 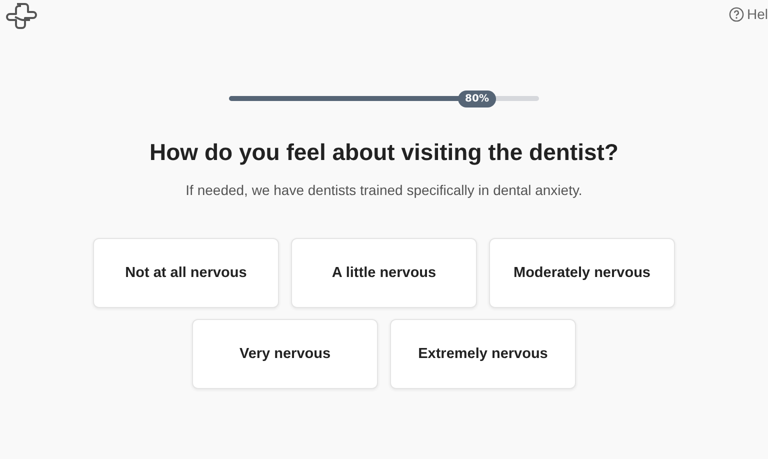 What do you see at coordinates (384, 152) in the screenshot?
I see `question-title: How do you feel about visiting the dentist?` at bounding box center [384, 152].